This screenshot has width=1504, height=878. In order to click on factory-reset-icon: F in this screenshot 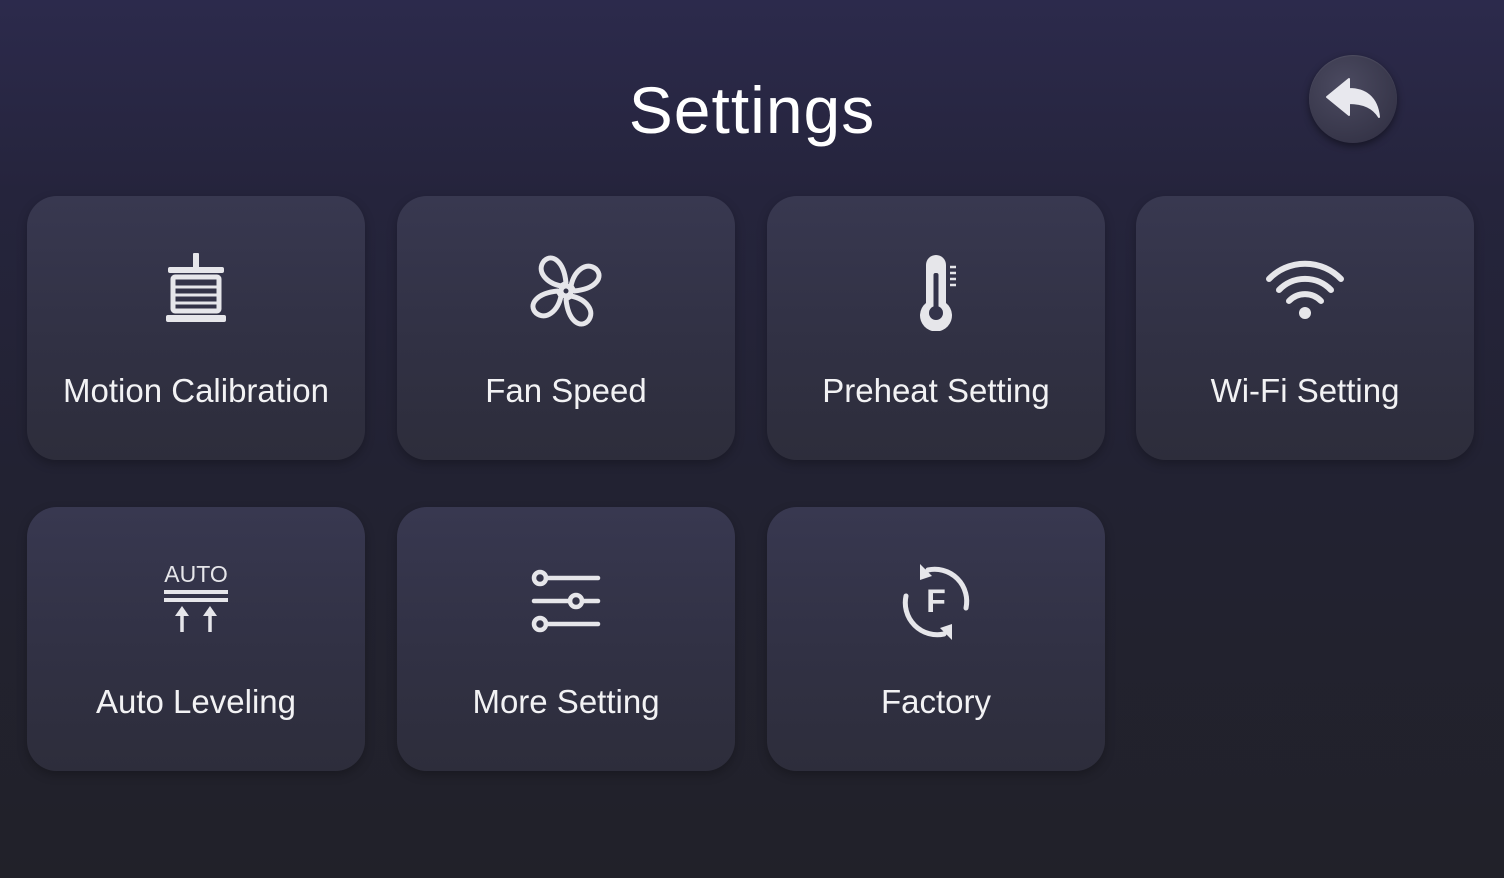, I will do `click(936, 602)`.